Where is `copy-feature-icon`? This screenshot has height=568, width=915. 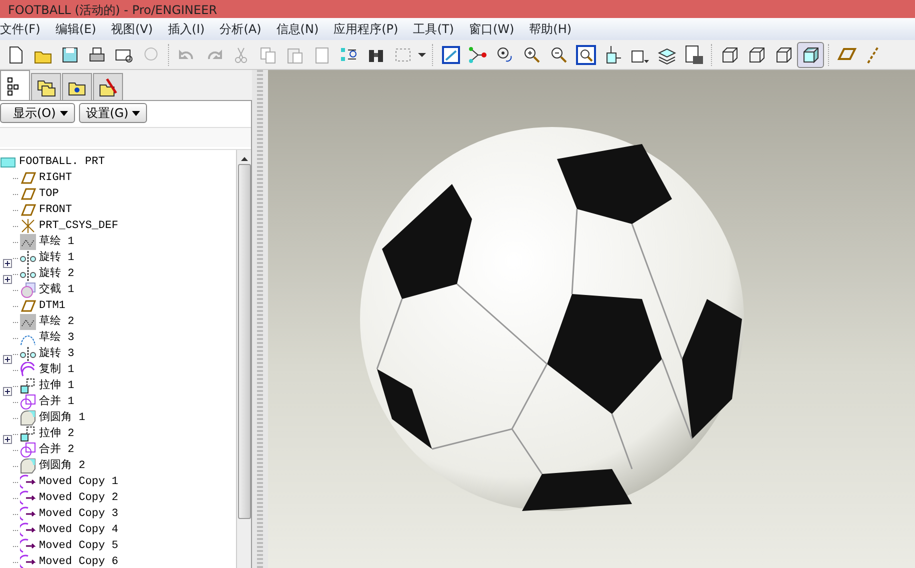 copy-feature-icon is located at coordinates (28, 370).